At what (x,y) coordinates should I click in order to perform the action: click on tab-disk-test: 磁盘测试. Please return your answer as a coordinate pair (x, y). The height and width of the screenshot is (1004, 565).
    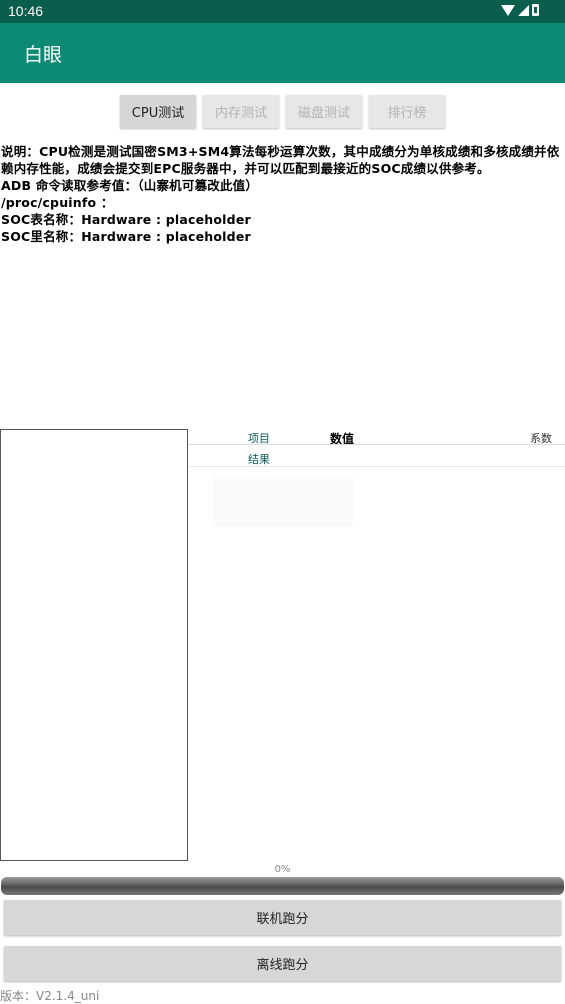
    Looking at the image, I should click on (324, 111).